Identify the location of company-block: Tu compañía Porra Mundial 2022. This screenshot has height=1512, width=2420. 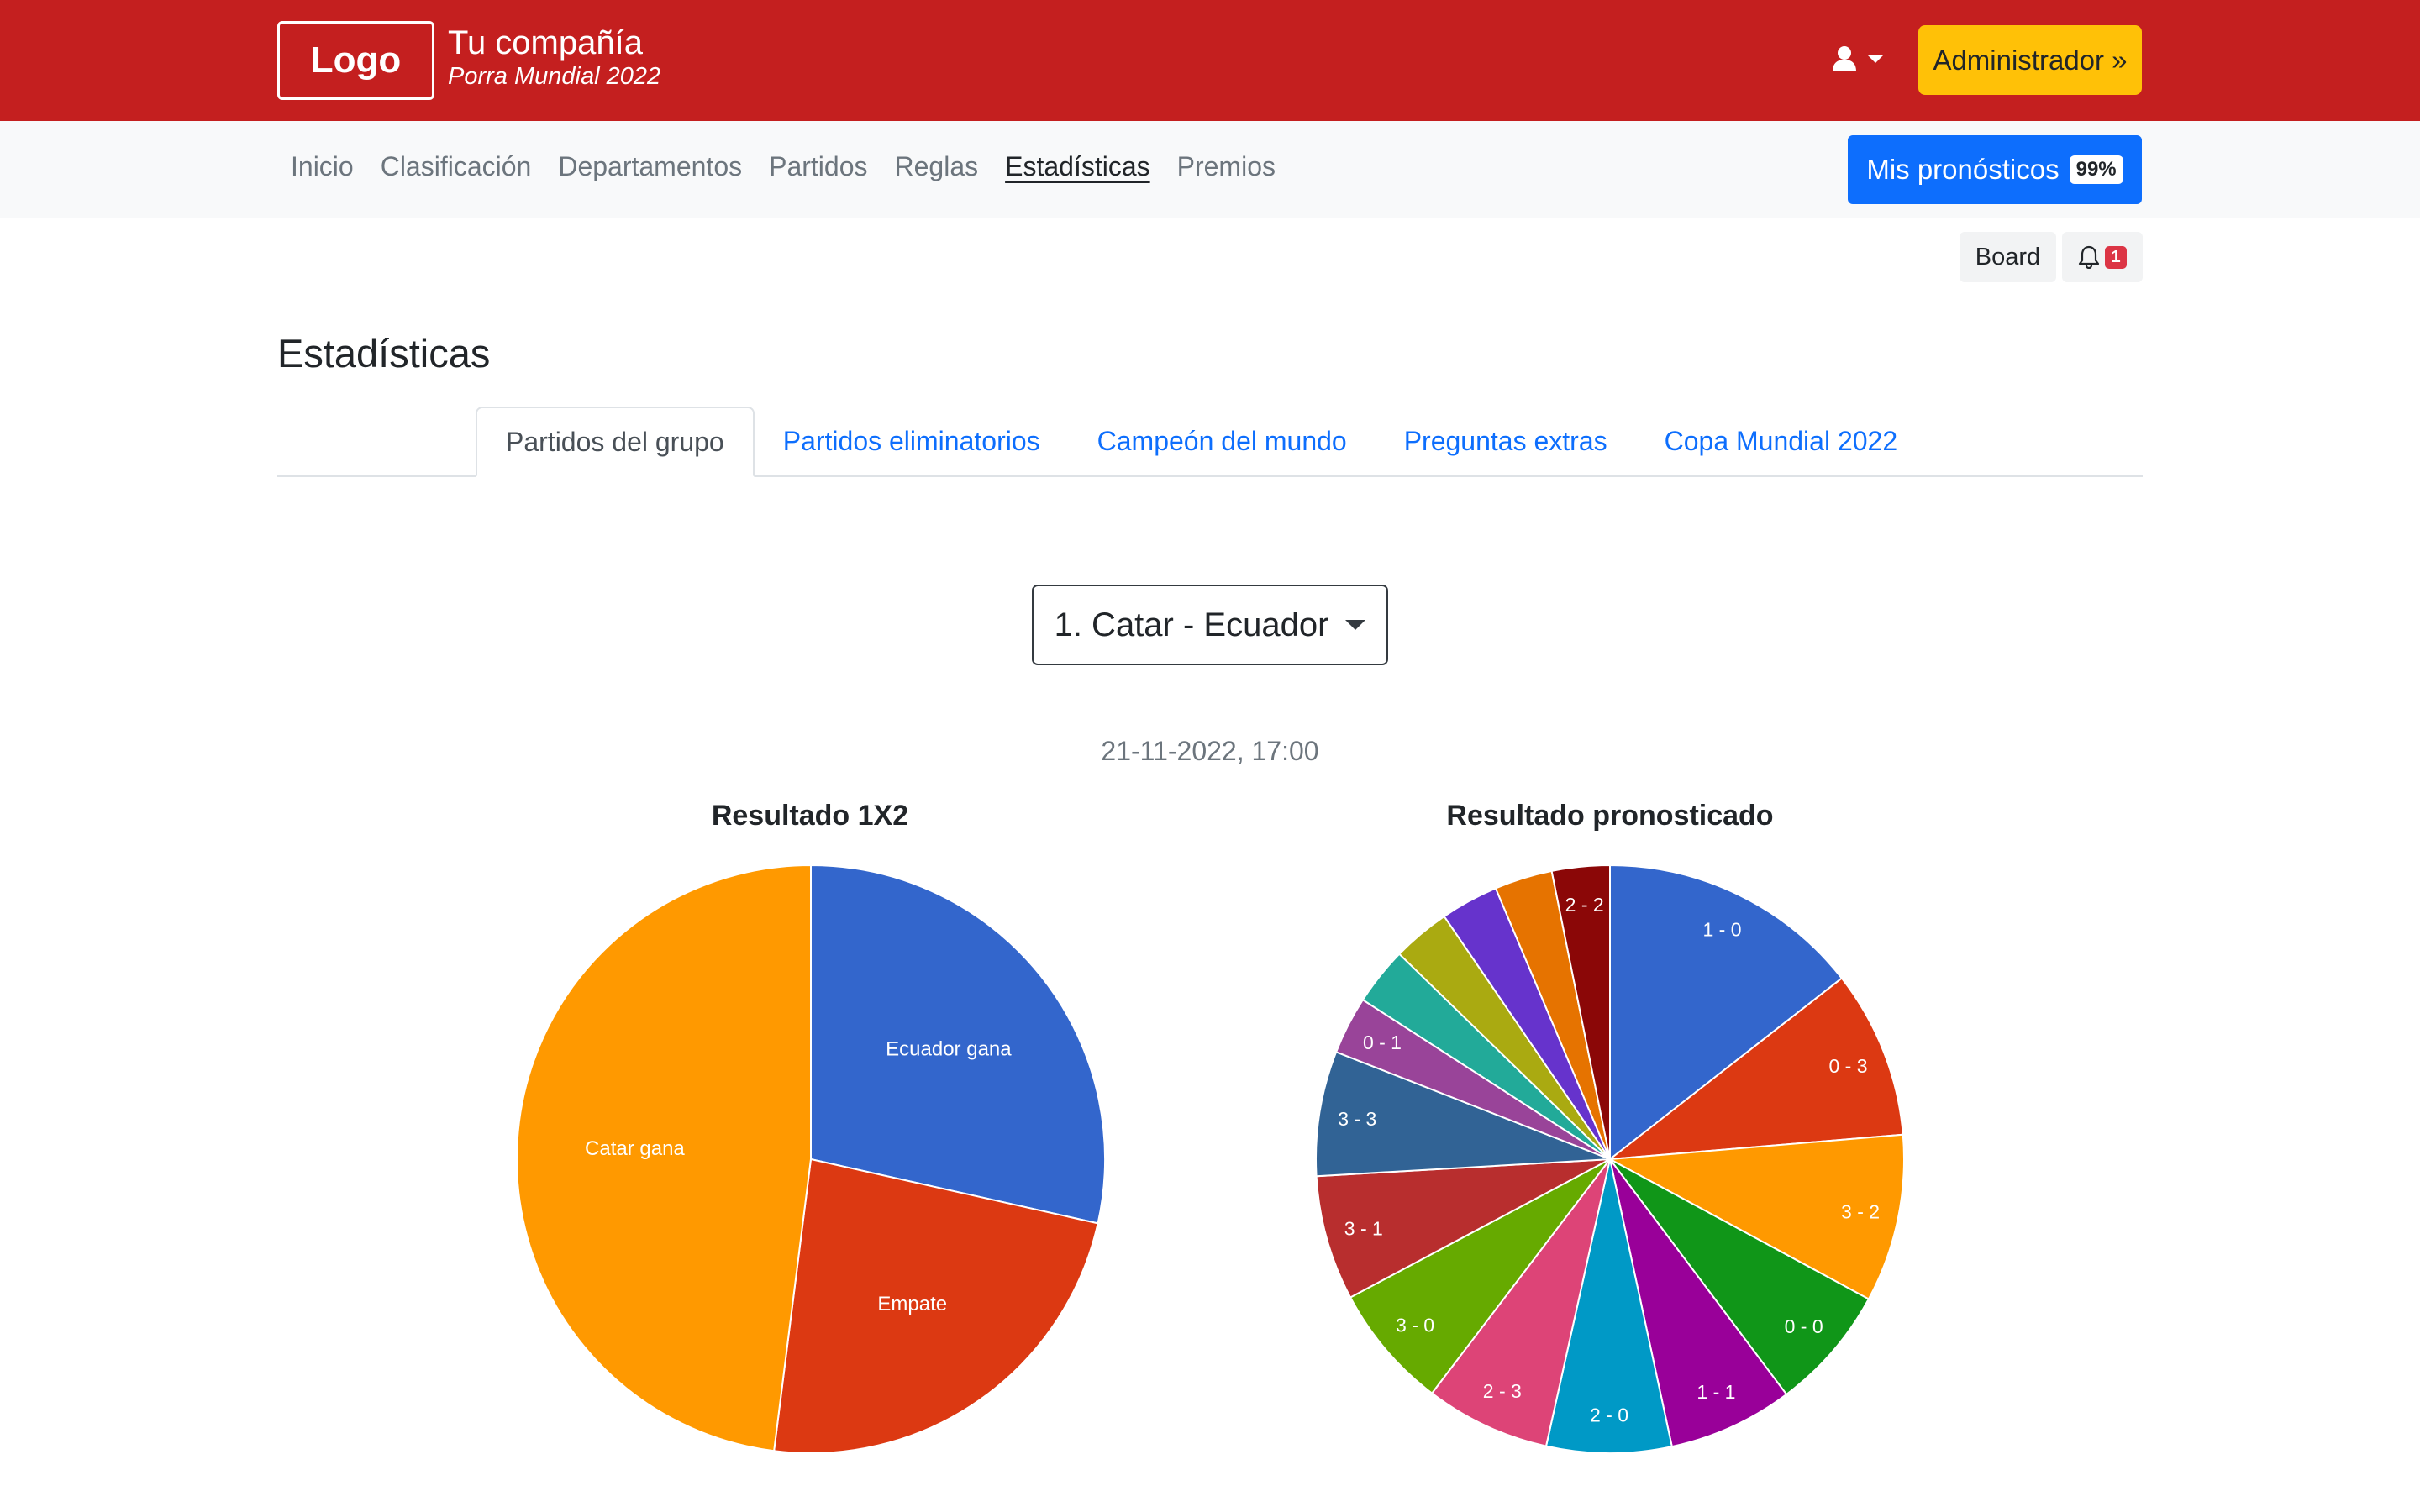
(554, 57).